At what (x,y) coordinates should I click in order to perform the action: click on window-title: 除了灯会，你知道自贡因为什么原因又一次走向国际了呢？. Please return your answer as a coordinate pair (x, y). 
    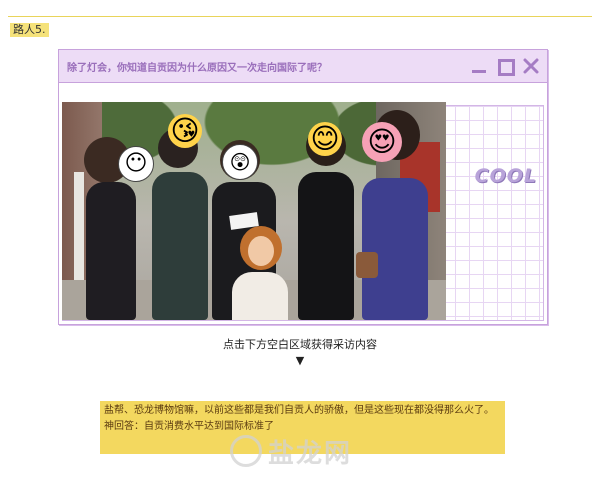
    Looking at the image, I should click on (197, 68).